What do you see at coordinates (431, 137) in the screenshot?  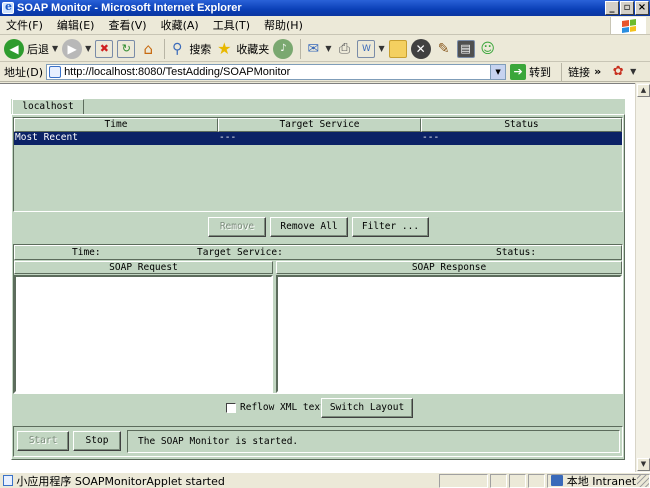 I see `row-status: ---` at bounding box center [431, 137].